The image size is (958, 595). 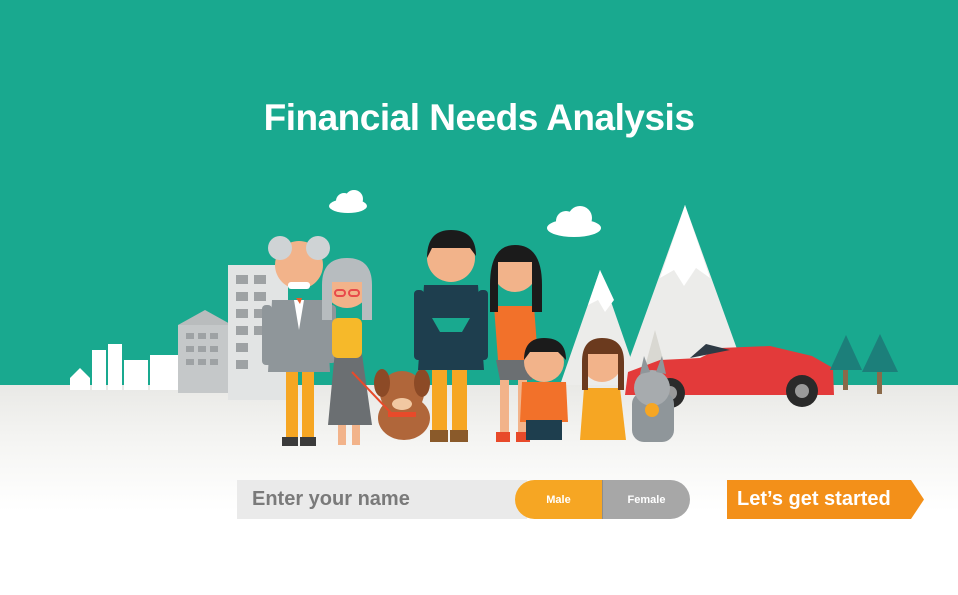 I want to click on gender-toggle: Male Female, so click(x=602, y=499).